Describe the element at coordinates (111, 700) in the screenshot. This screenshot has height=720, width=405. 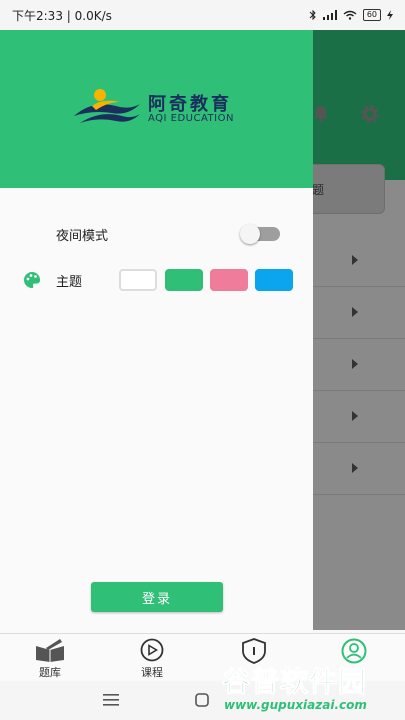
I see `menu-icon` at that location.